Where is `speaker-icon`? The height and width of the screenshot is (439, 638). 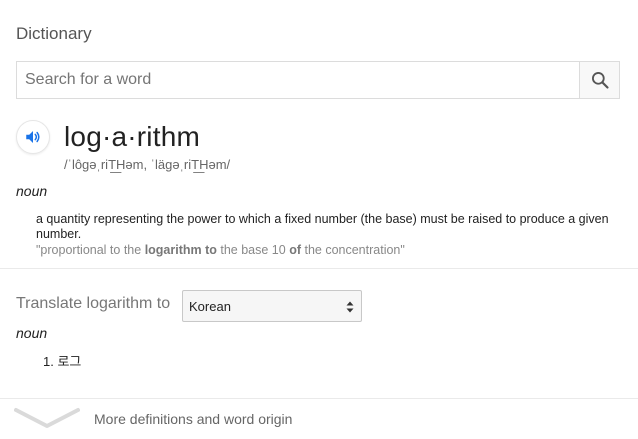
speaker-icon is located at coordinates (33, 137).